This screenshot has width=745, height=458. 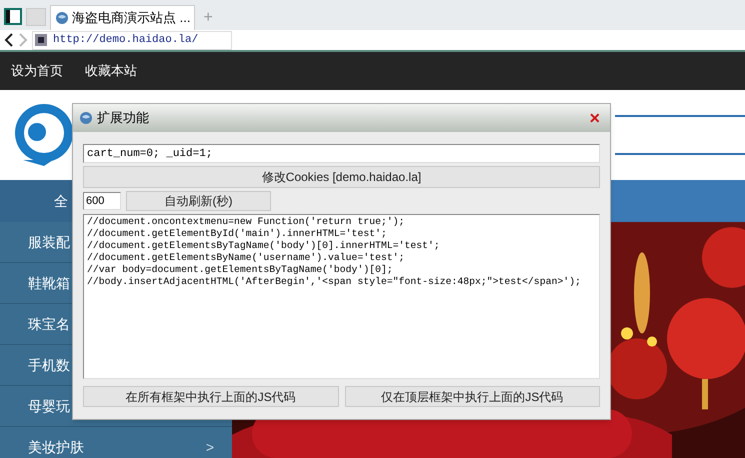 What do you see at coordinates (240, 270) in the screenshot?
I see `code-line: //var body=document.getElementsByTagName('body')[0];` at bounding box center [240, 270].